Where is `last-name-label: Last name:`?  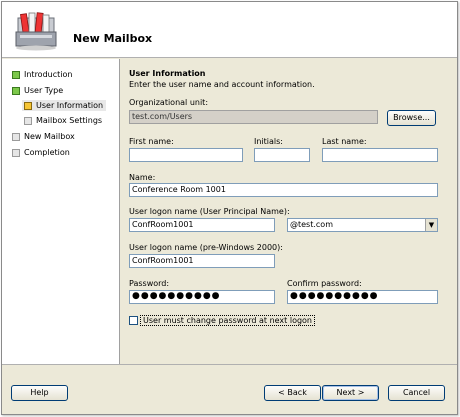 last-name-label: Last name: is located at coordinates (344, 141).